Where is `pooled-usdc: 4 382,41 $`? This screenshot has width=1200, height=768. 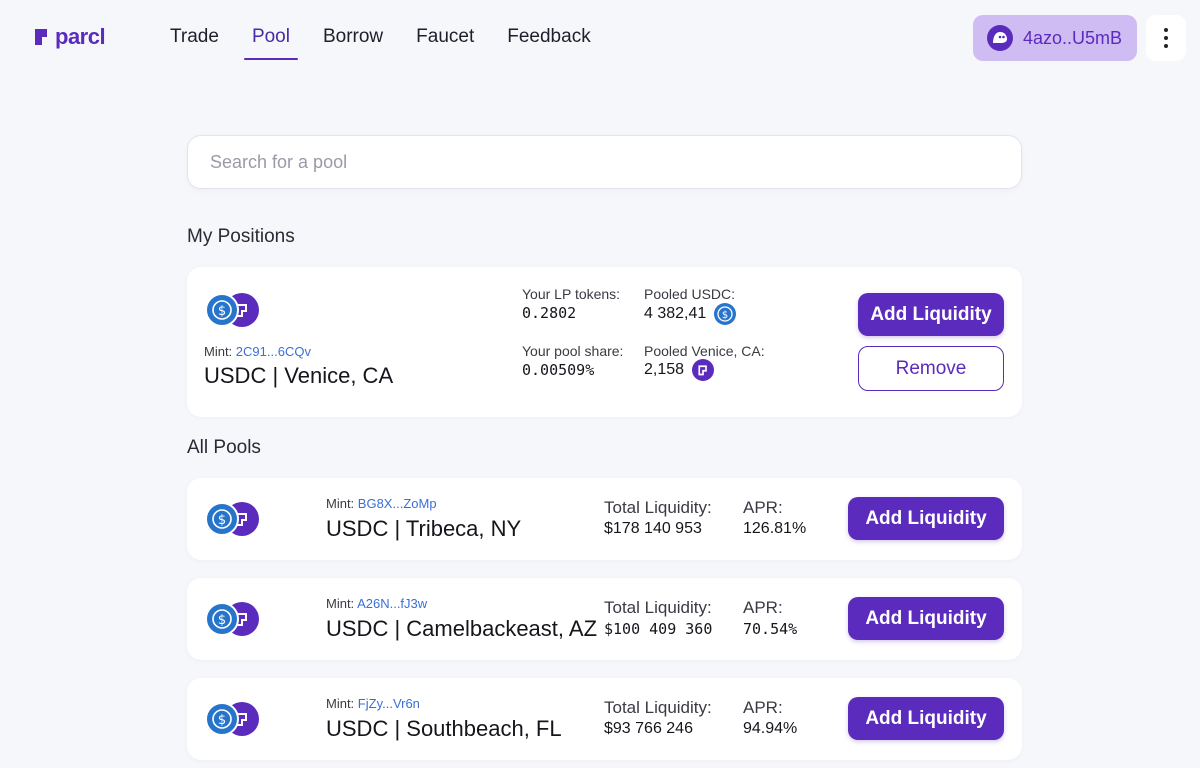 pooled-usdc: 4 382,41 $ is located at coordinates (690, 314).